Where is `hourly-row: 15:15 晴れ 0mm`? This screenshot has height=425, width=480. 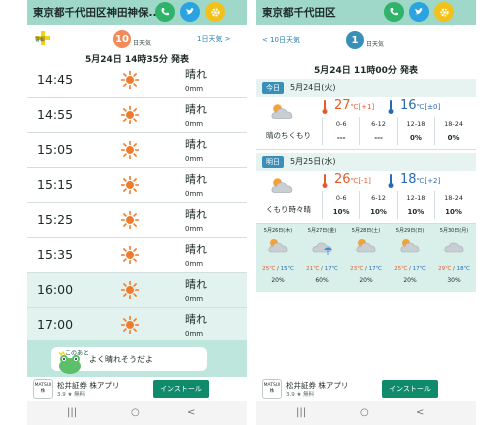 hourly-row: 15:15 晴れ 0mm is located at coordinates (137, 185).